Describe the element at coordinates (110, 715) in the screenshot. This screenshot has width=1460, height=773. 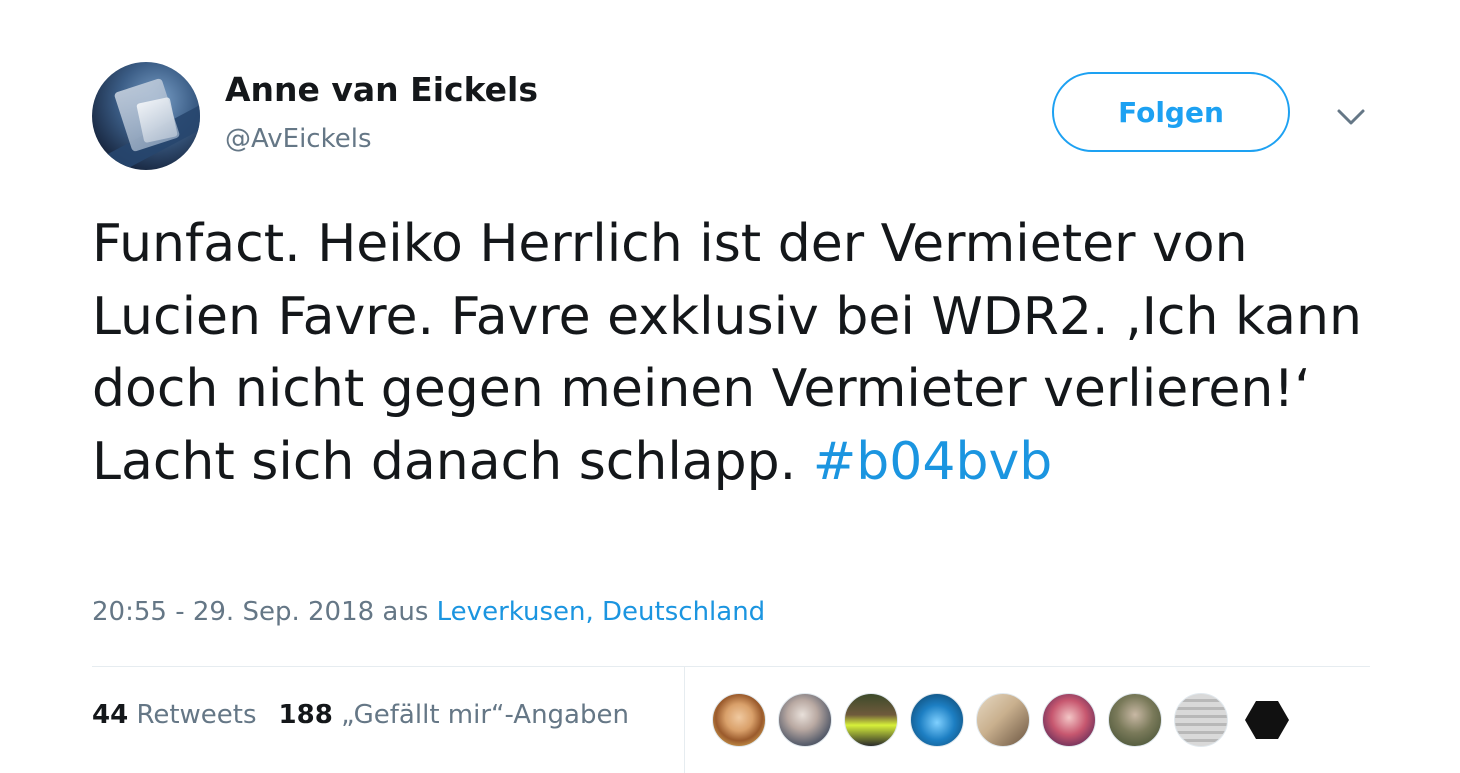
I see `retweets-count: 44` at that location.